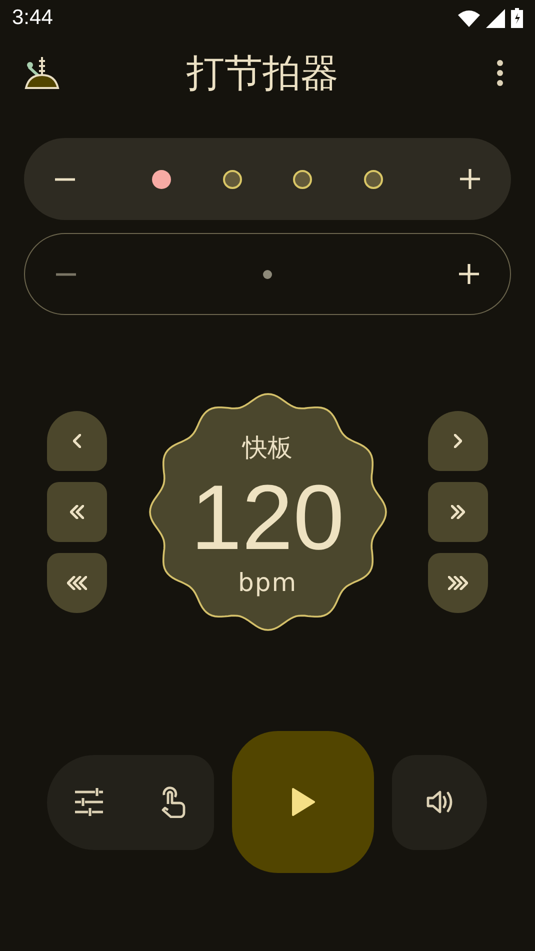 Image resolution: width=535 pixels, height=951 pixels. What do you see at coordinates (263, 73) in the screenshot?
I see `app-title: 打节拍器` at bounding box center [263, 73].